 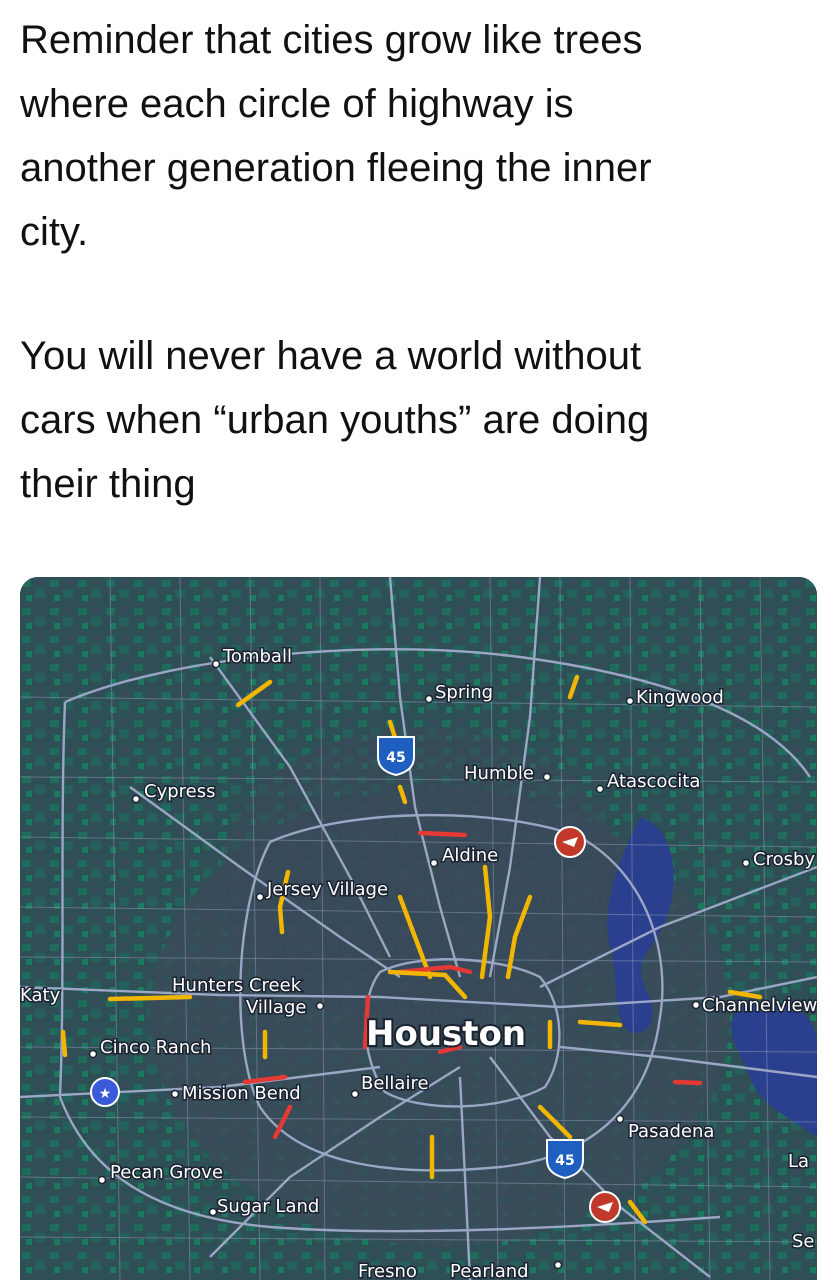 What do you see at coordinates (784, 859) in the screenshot?
I see `label-crosby: Crosby` at bounding box center [784, 859].